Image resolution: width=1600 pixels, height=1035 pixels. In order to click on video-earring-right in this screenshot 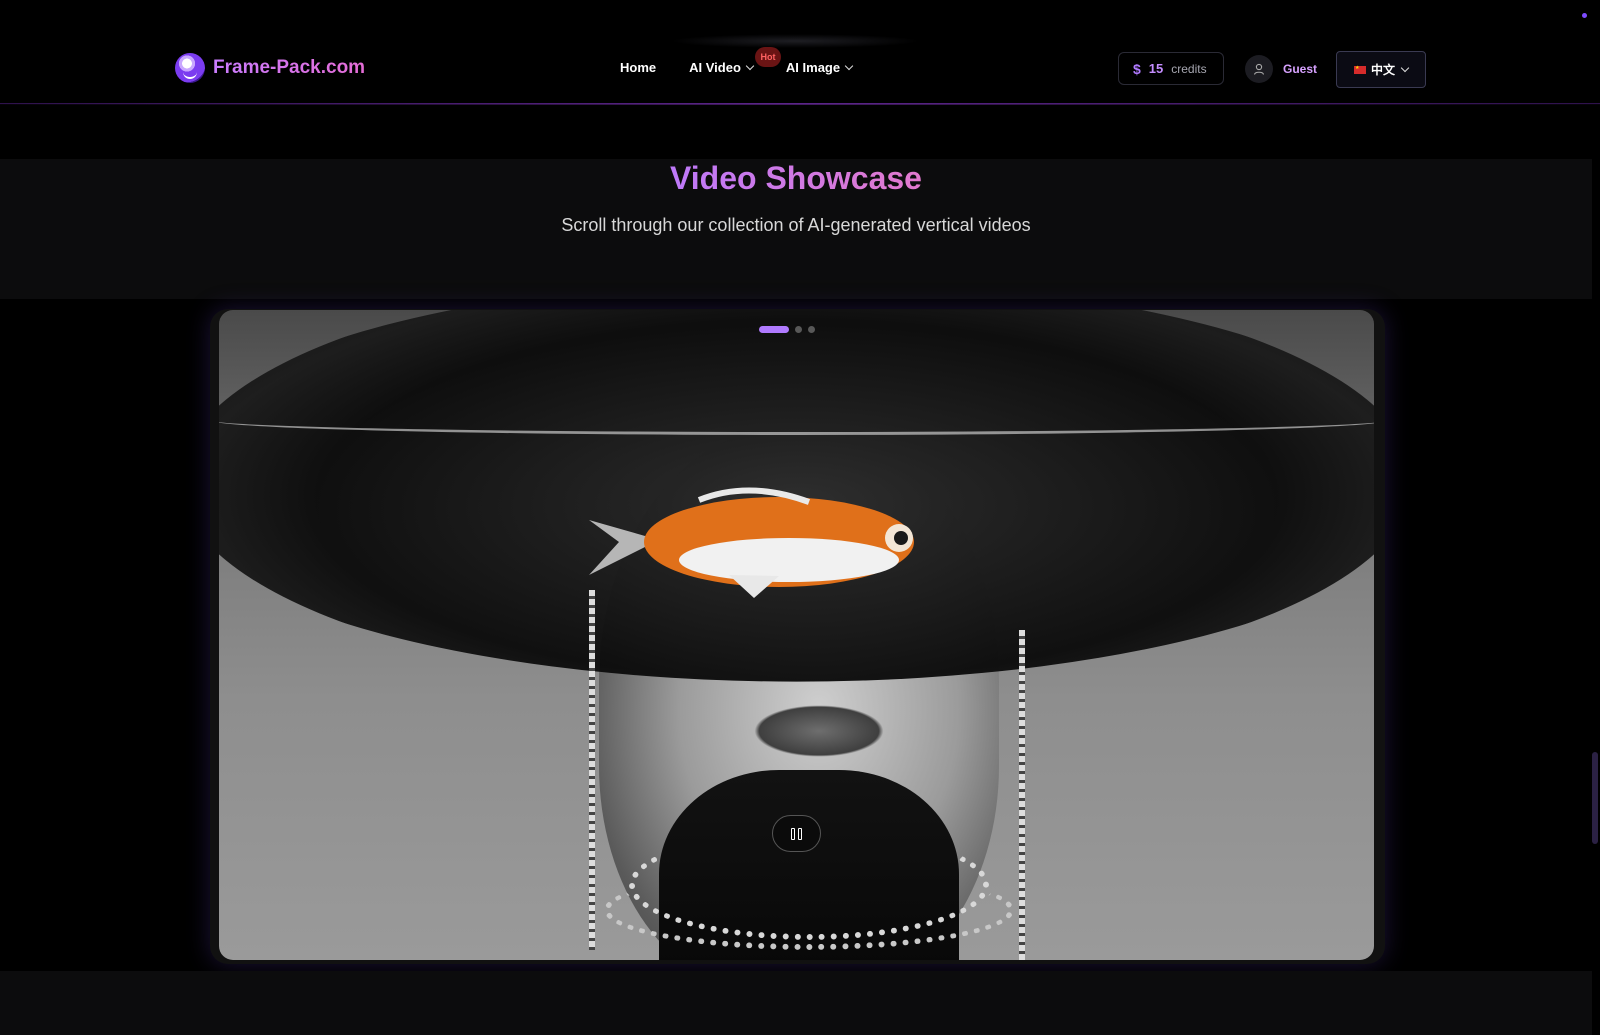, I will do `click(1022, 795)`.